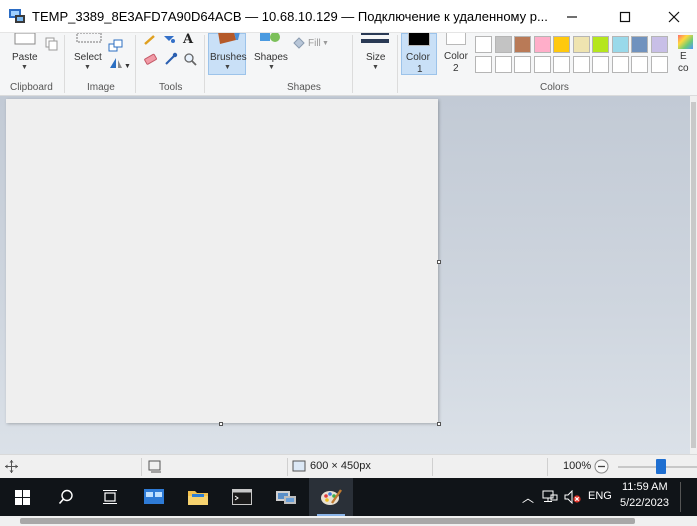  I want to click on clock-time: 11:59 AM, so click(645, 487).